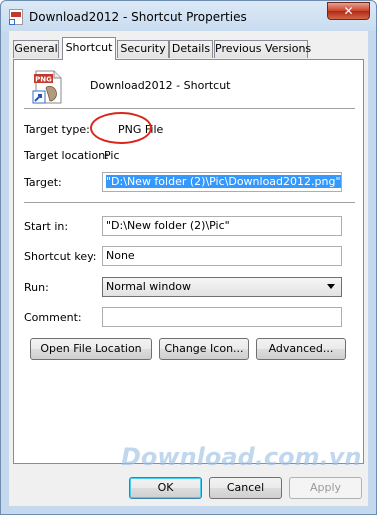 The height and width of the screenshot is (515, 377). What do you see at coordinates (143, 49) in the screenshot?
I see `tab-security: Security` at bounding box center [143, 49].